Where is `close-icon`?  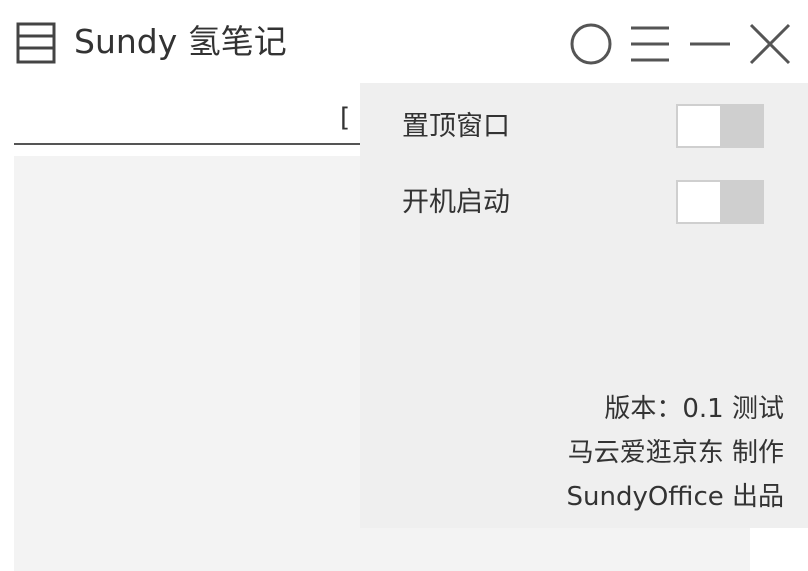
close-icon is located at coordinates (770, 44).